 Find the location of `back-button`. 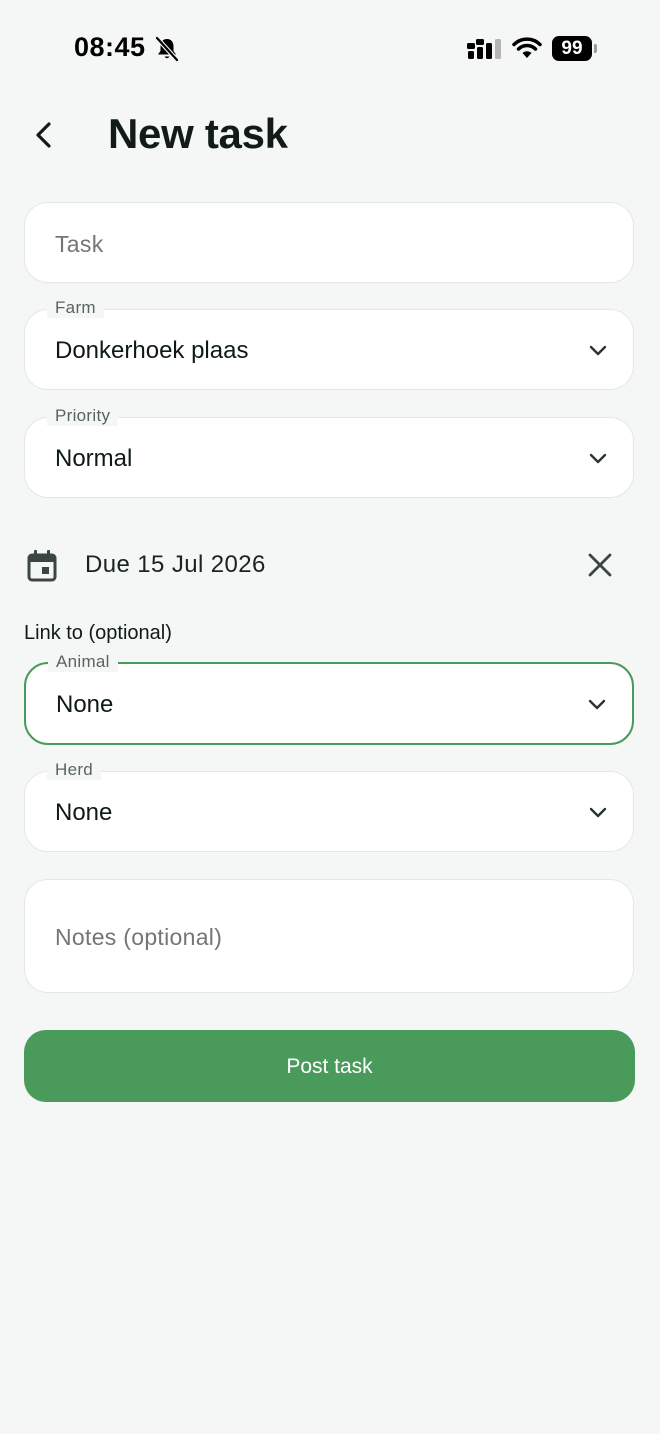

back-button is located at coordinates (44, 135).